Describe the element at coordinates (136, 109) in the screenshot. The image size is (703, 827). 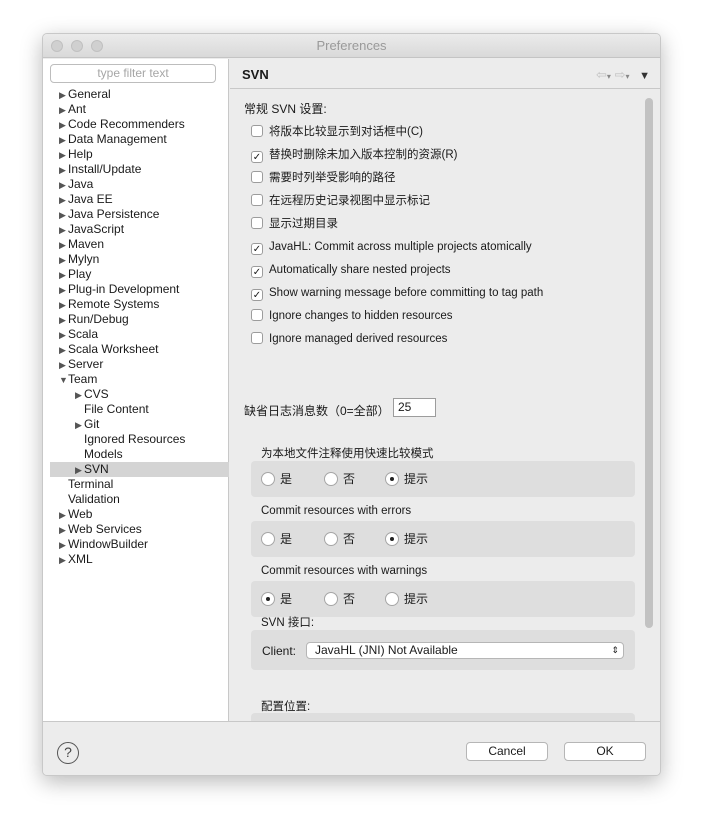
I see `tree-item: ▶ Ant` at that location.